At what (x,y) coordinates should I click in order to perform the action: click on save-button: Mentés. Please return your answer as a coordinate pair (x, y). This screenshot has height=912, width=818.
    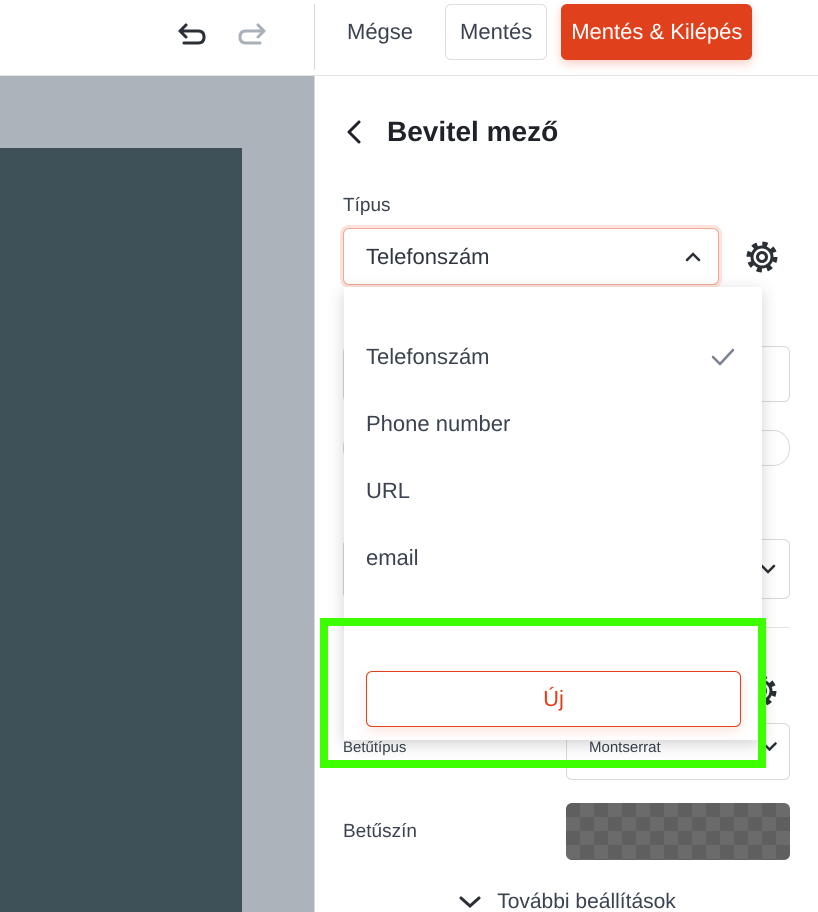
    Looking at the image, I should click on (496, 32).